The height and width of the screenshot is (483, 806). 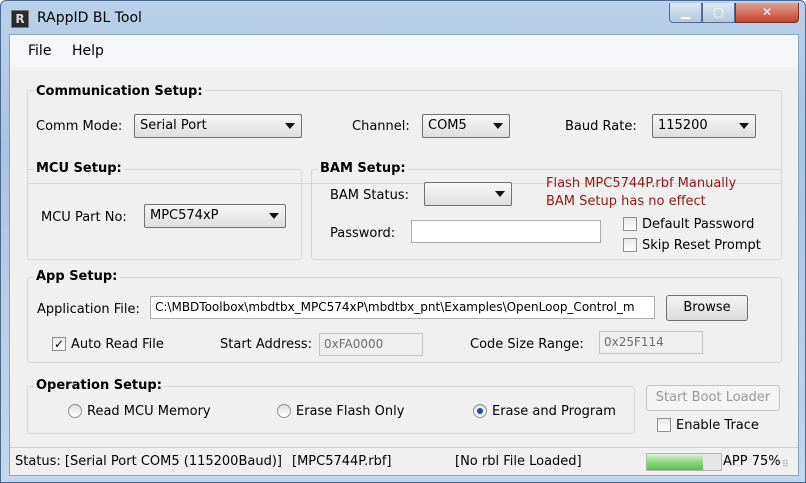 I want to click on browse-button: Browse, so click(x=707, y=308).